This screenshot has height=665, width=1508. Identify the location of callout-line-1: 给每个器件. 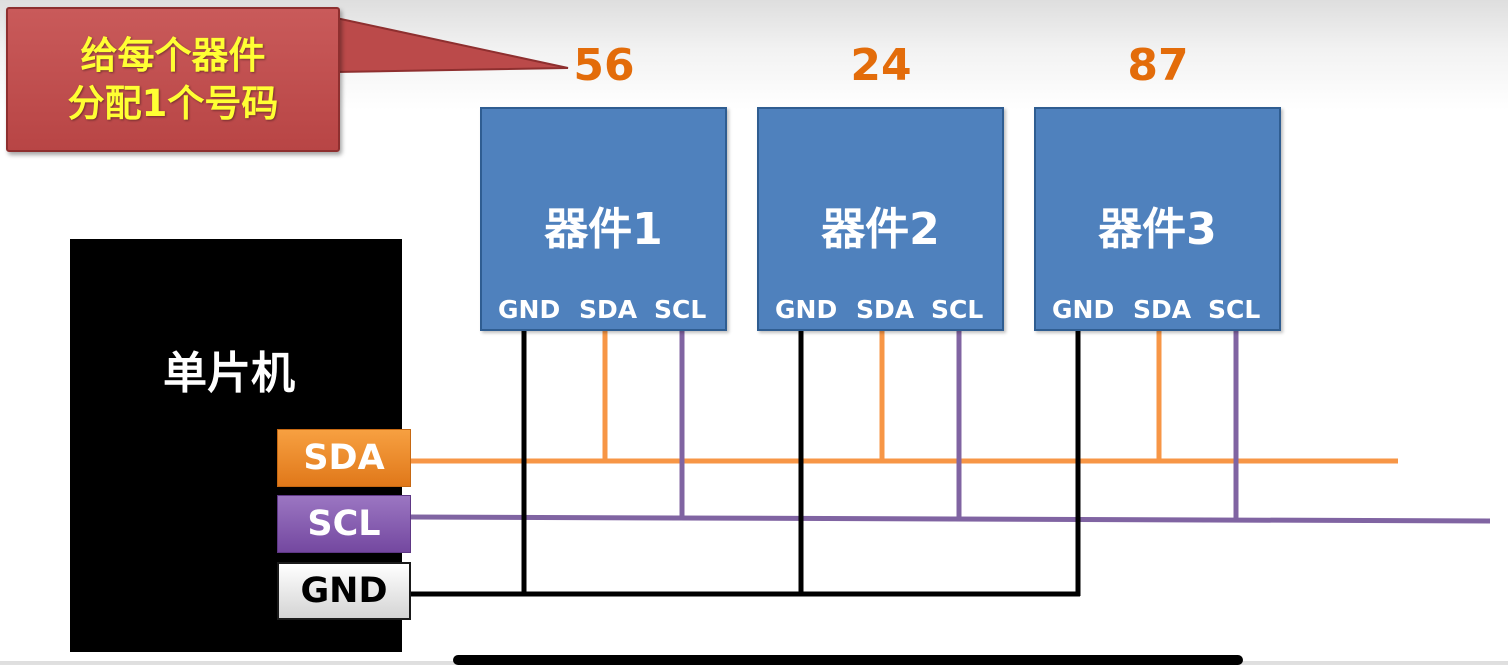
(173, 55).